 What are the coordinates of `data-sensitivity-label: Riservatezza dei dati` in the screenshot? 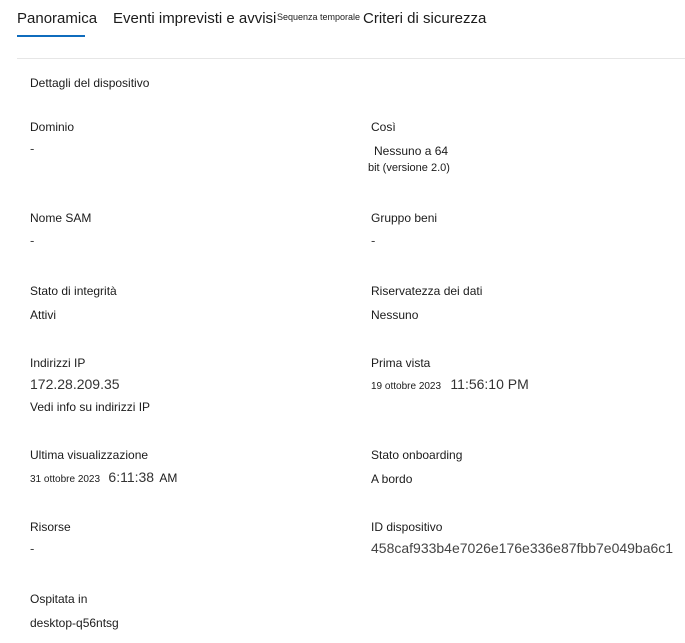 It's located at (427, 291).